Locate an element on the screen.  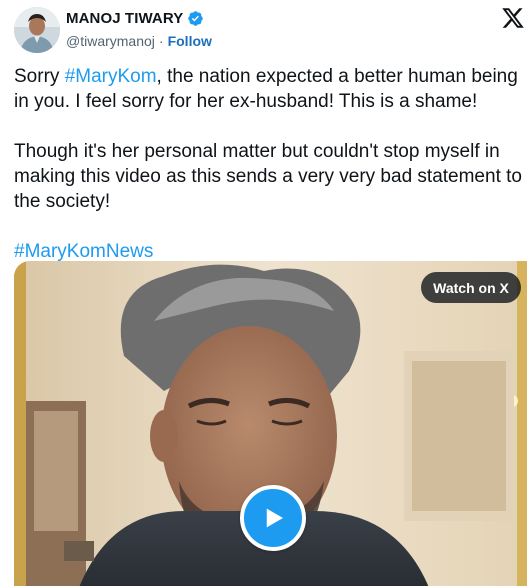
verified-badge-icon is located at coordinates (195, 18).